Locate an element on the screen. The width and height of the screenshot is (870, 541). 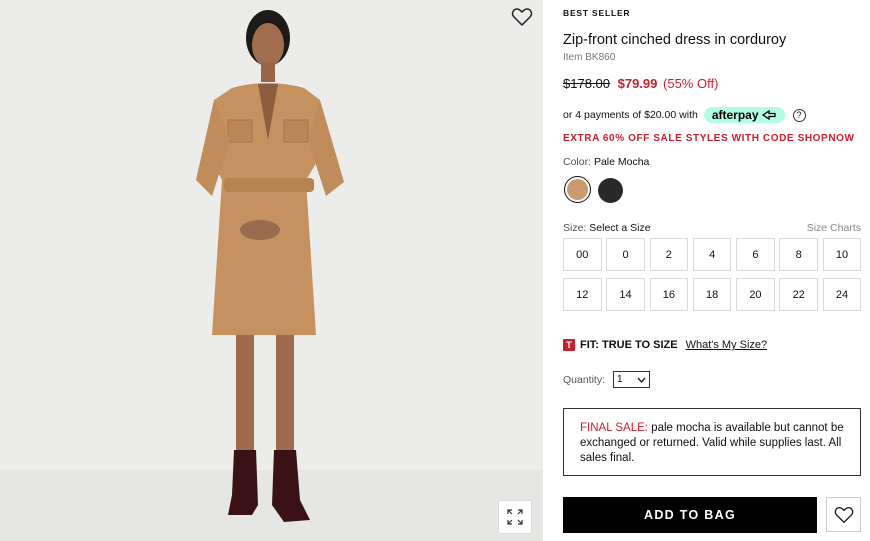
afterpay-row: or 4 payments of $20.00 with afterpay ? is located at coordinates (684, 115).